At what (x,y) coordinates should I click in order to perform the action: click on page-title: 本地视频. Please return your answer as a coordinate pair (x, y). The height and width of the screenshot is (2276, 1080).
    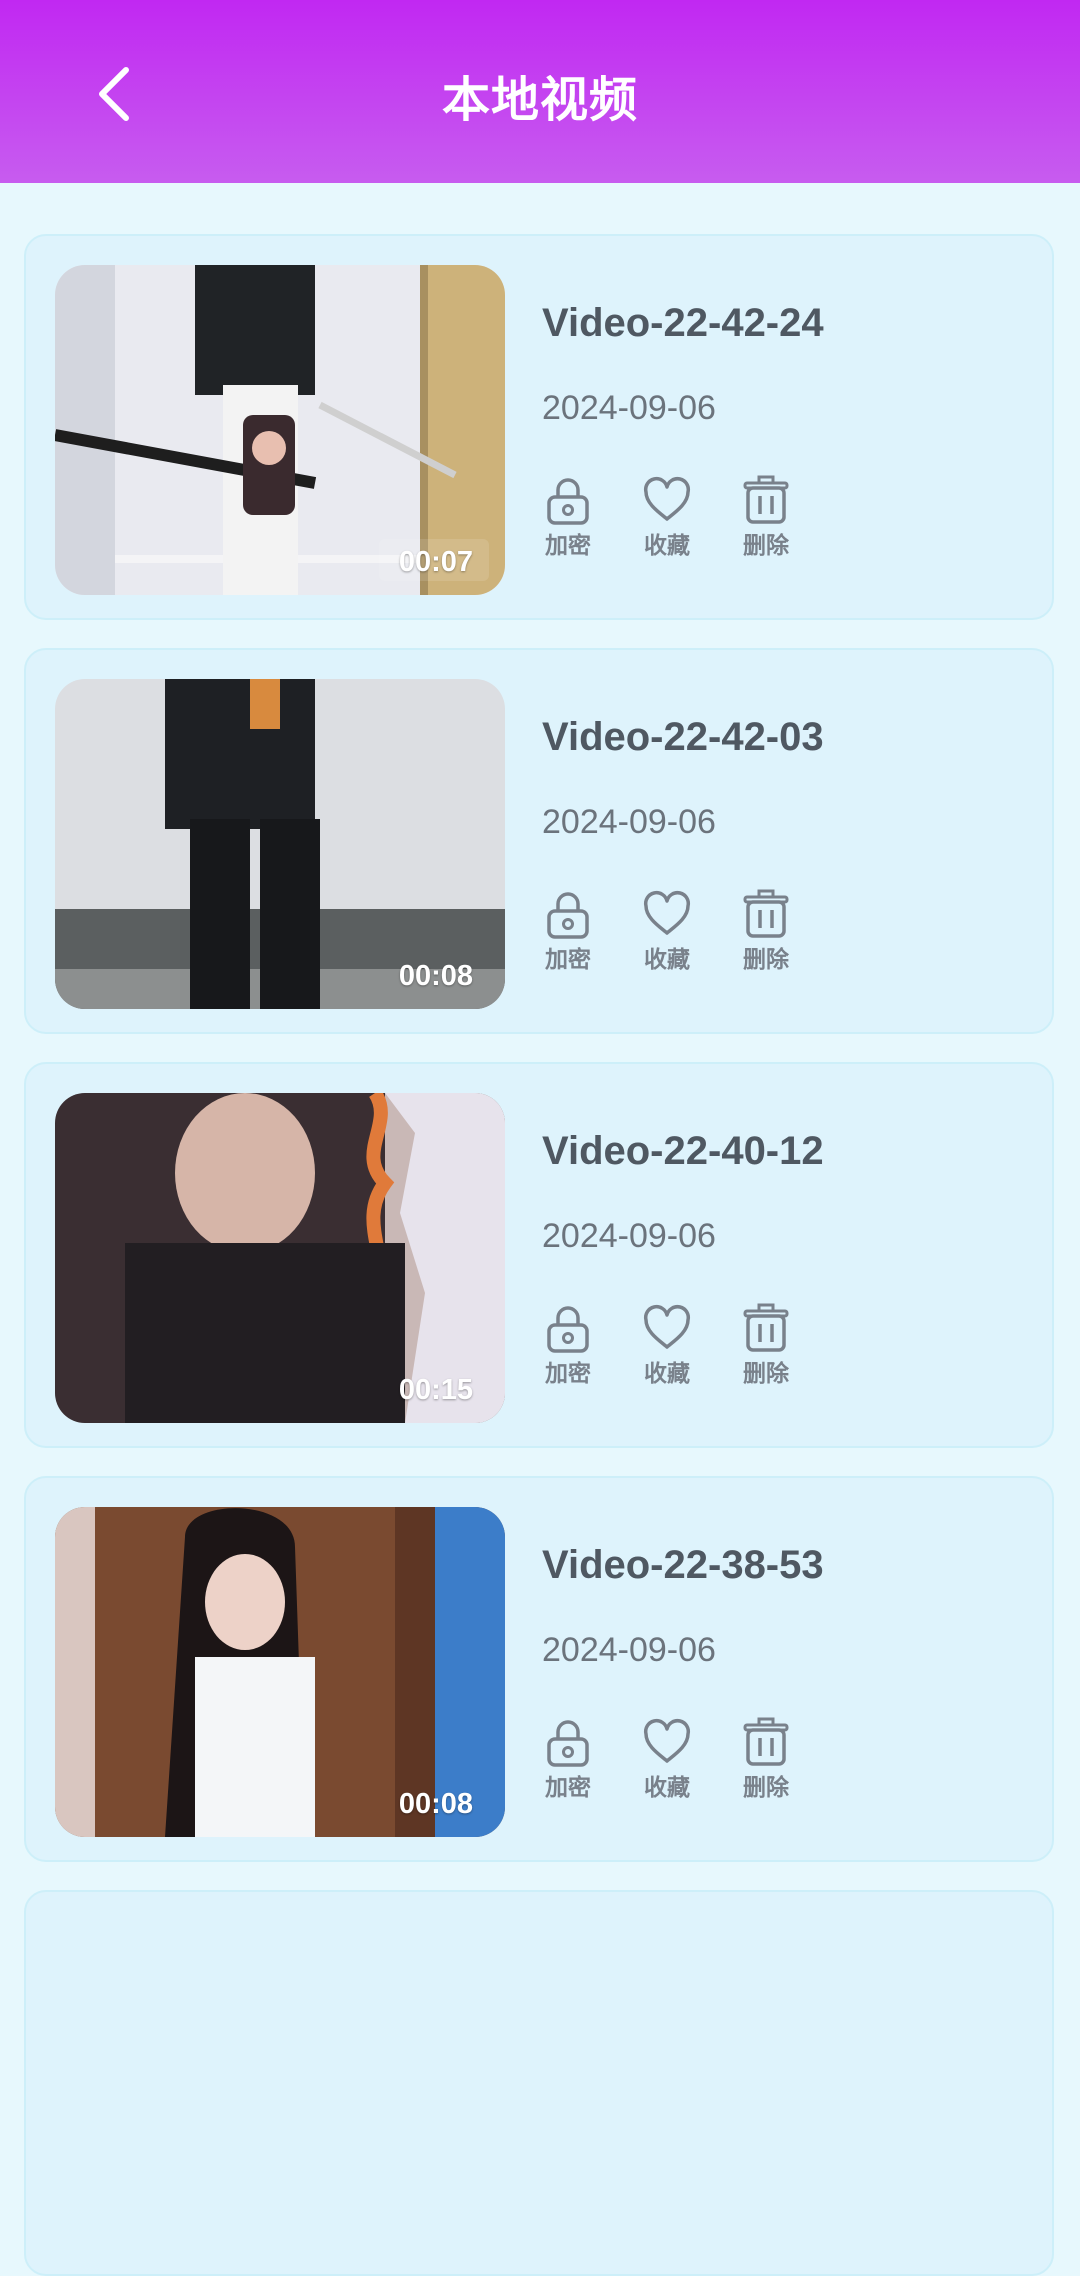
    Looking at the image, I should click on (539, 100).